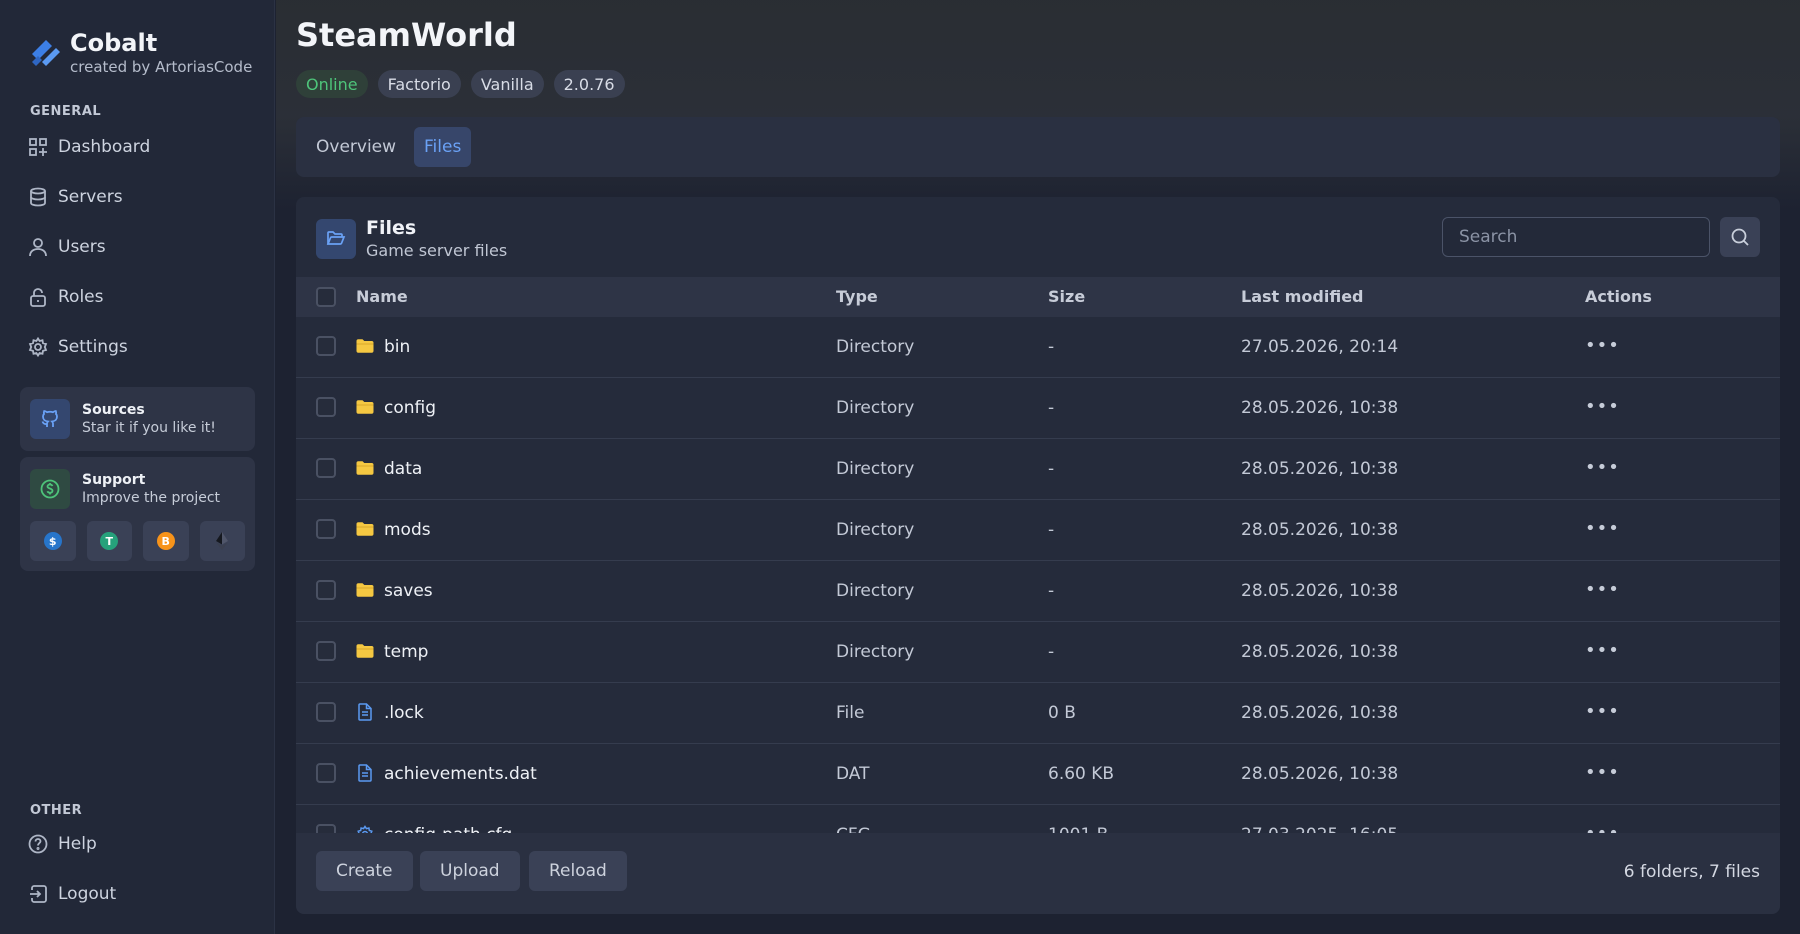 Image resolution: width=1800 pixels, height=934 pixels. What do you see at coordinates (1038, 408) in the screenshot?
I see `table-row: config Directory - 28.05.2026, 10:38 •••` at bounding box center [1038, 408].